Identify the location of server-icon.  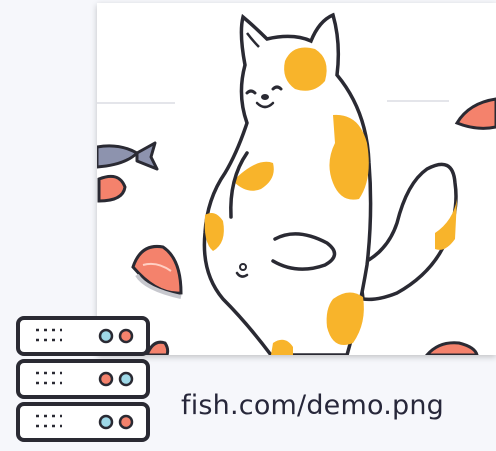
(83, 381).